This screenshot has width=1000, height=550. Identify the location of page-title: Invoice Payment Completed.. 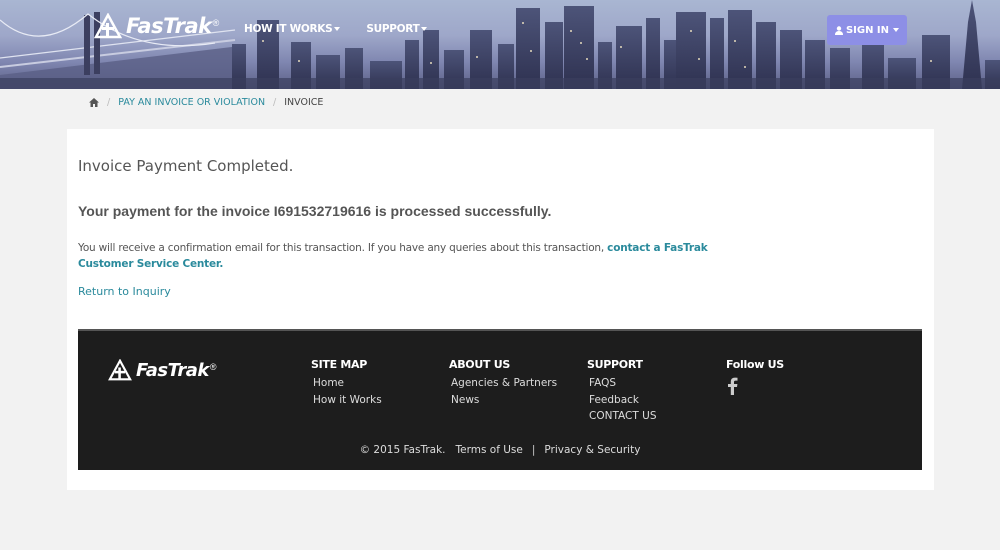
(186, 166).